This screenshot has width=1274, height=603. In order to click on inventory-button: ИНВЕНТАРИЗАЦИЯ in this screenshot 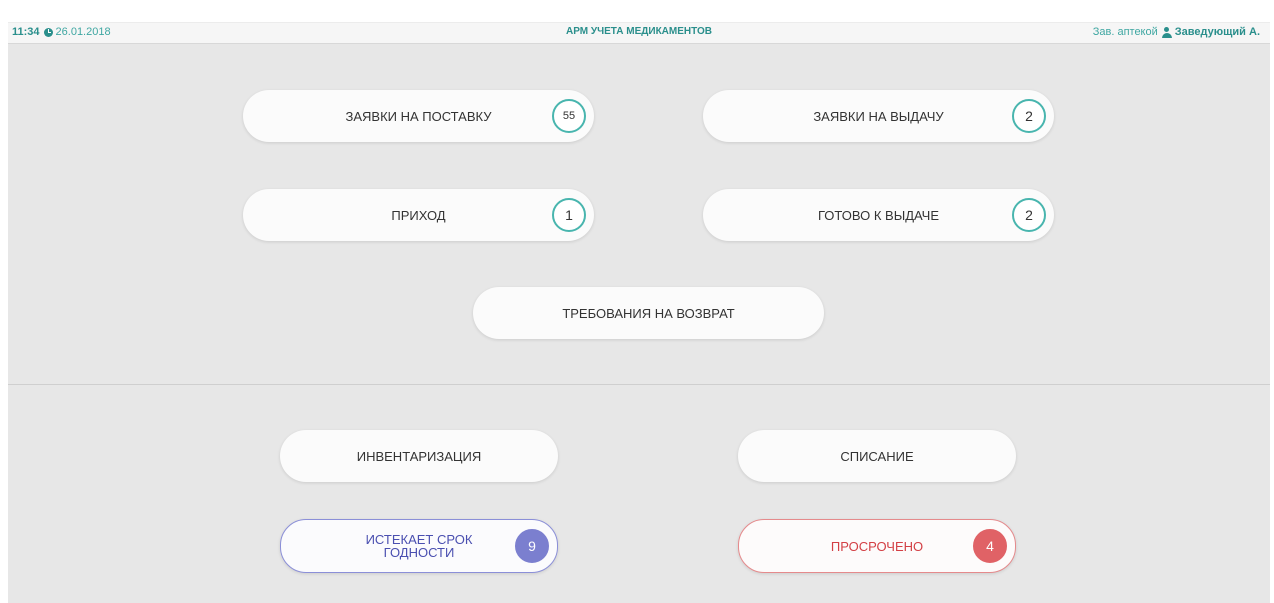, I will do `click(419, 456)`.